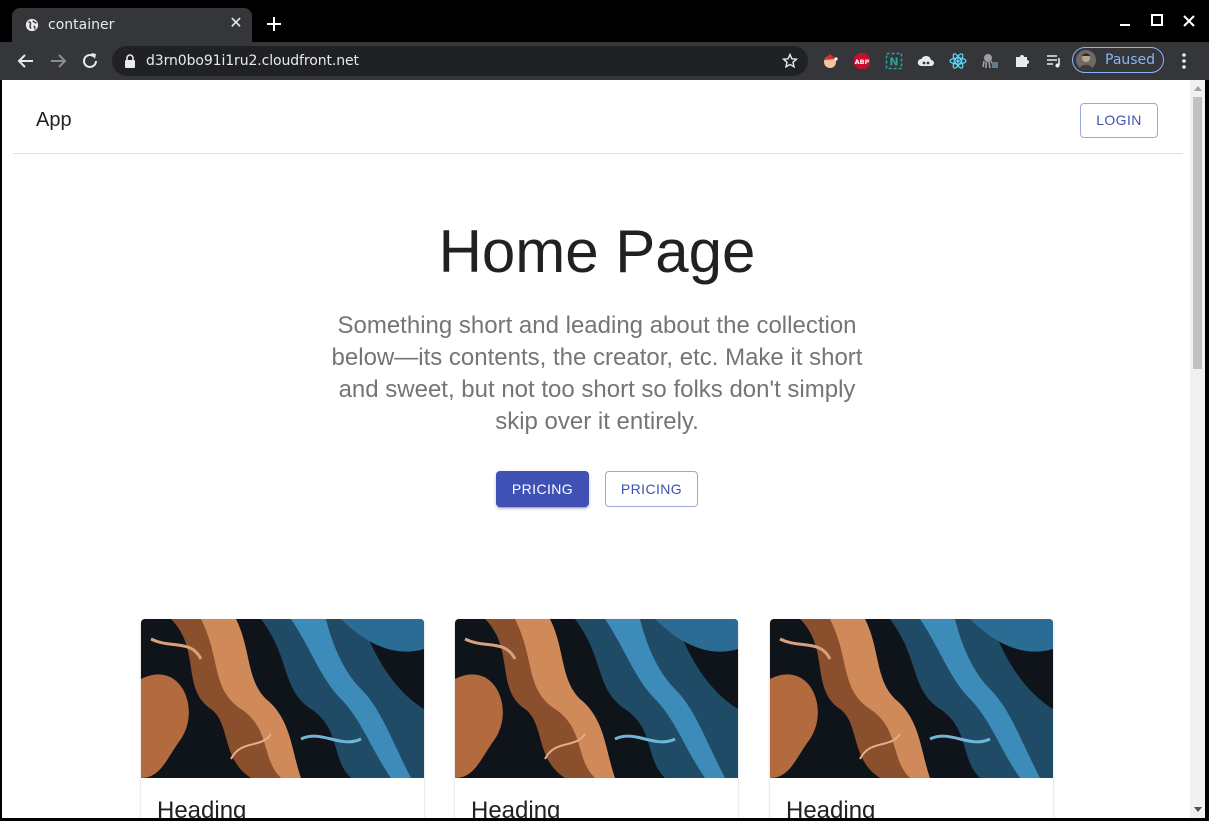 The height and width of the screenshot is (821, 1209). I want to click on profile-status-label: Paused, so click(1130, 60).